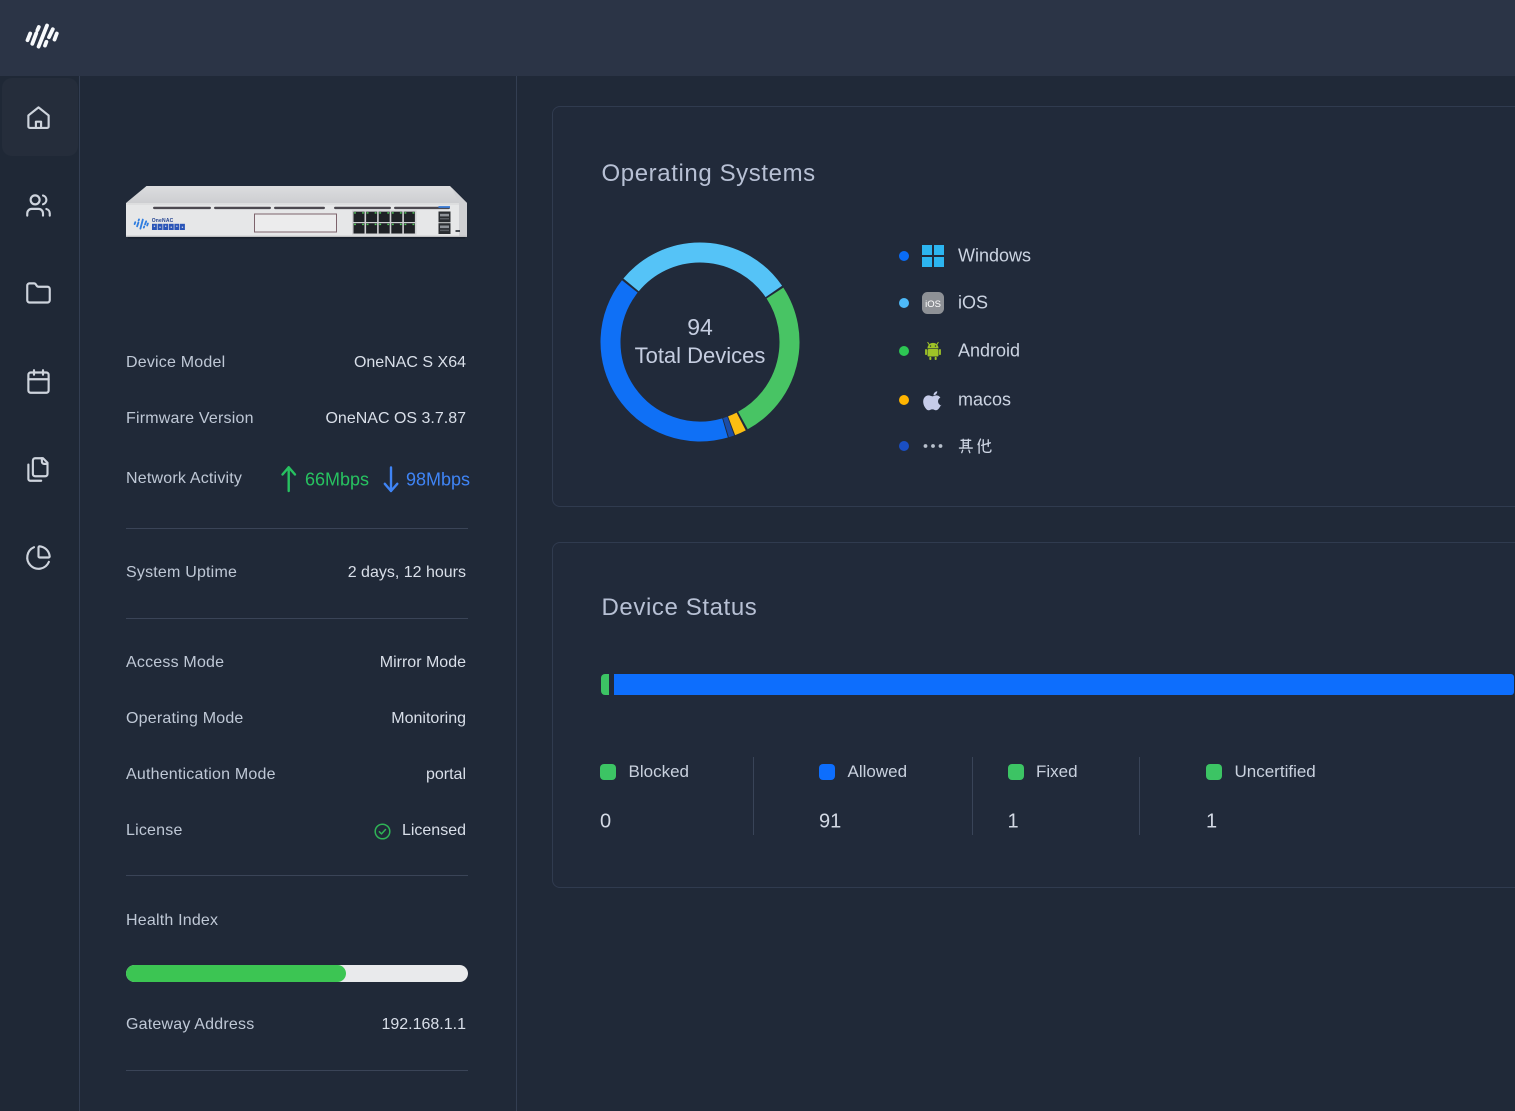 The image size is (1515, 1111). I want to click on svg-text: 66Mbps, so click(337, 480).